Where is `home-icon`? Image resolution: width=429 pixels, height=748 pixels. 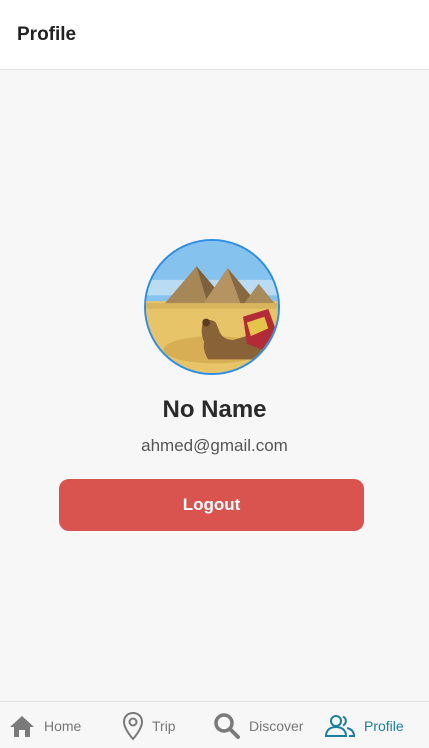
home-icon is located at coordinates (22, 726).